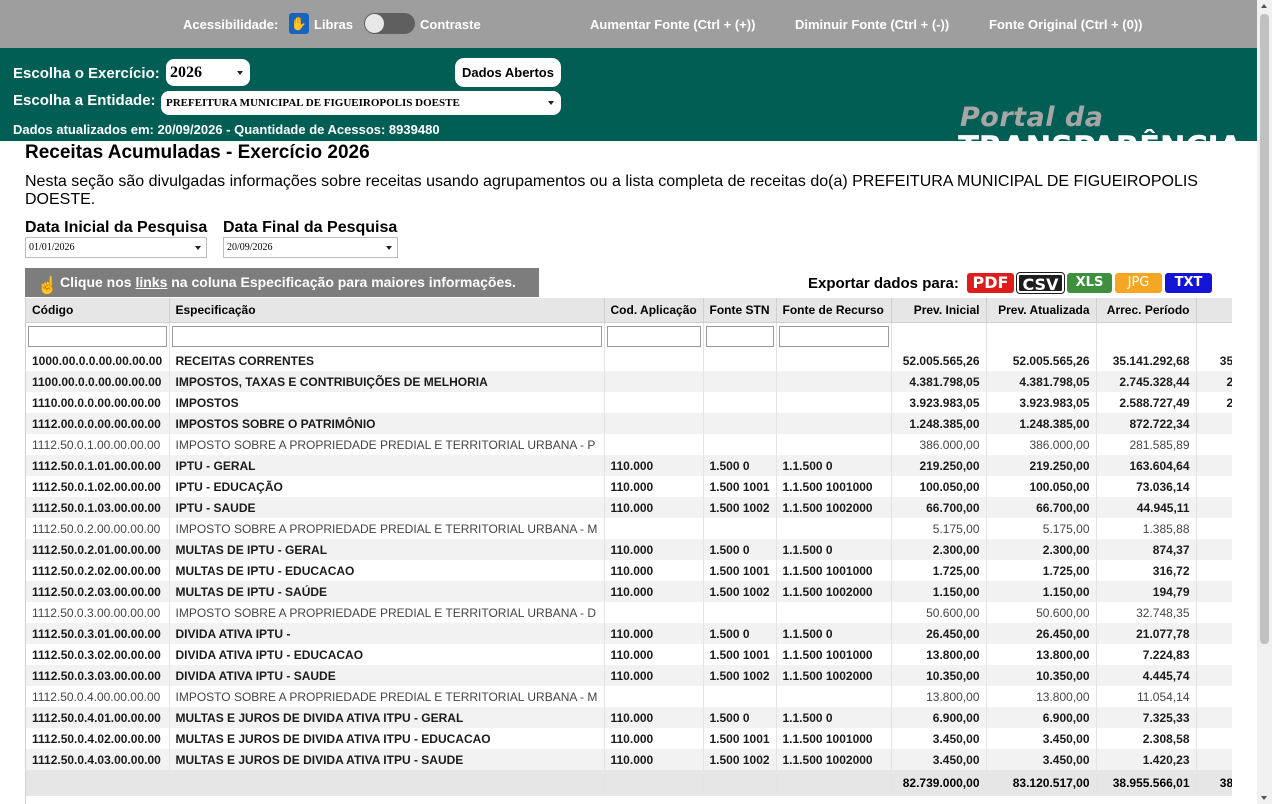 The height and width of the screenshot is (804, 1272). What do you see at coordinates (197, 152) in the screenshot?
I see `page-title: Receitas Acumuladas - Exercício 2026` at bounding box center [197, 152].